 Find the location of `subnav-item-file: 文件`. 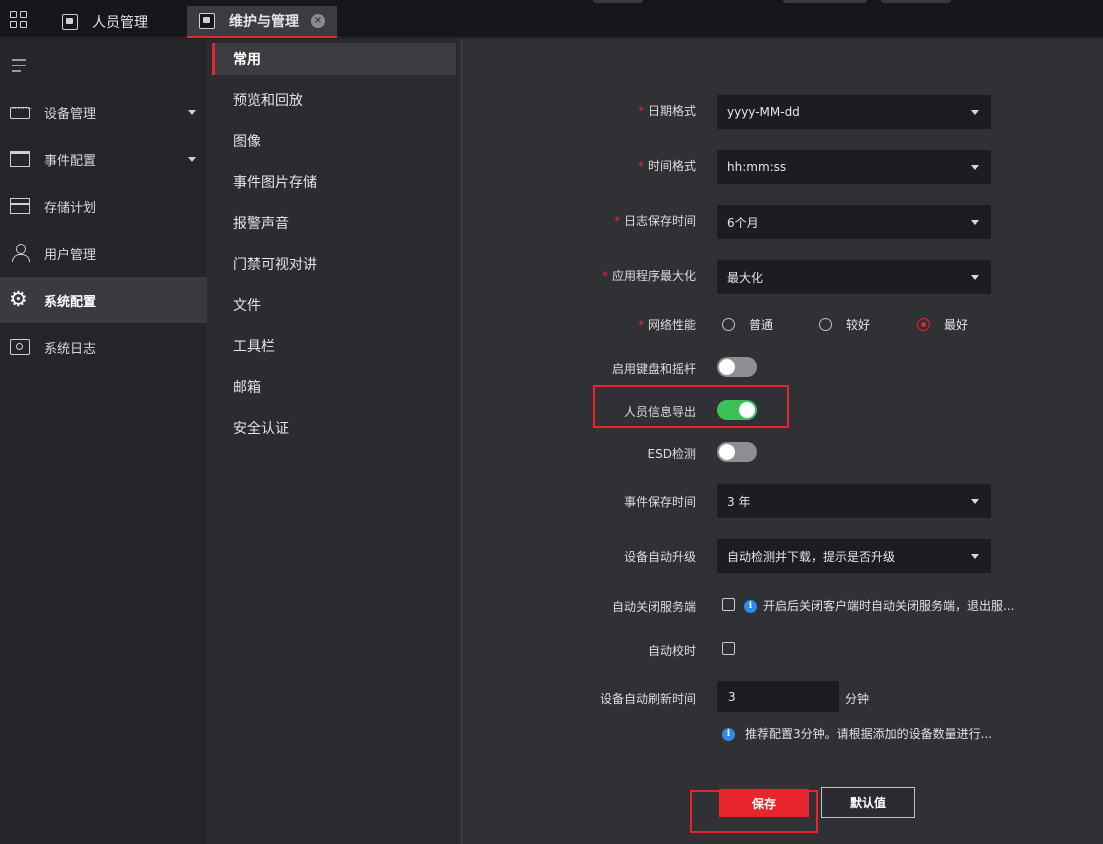

subnav-item-file: 文件 is located at coordinates (334, 305).